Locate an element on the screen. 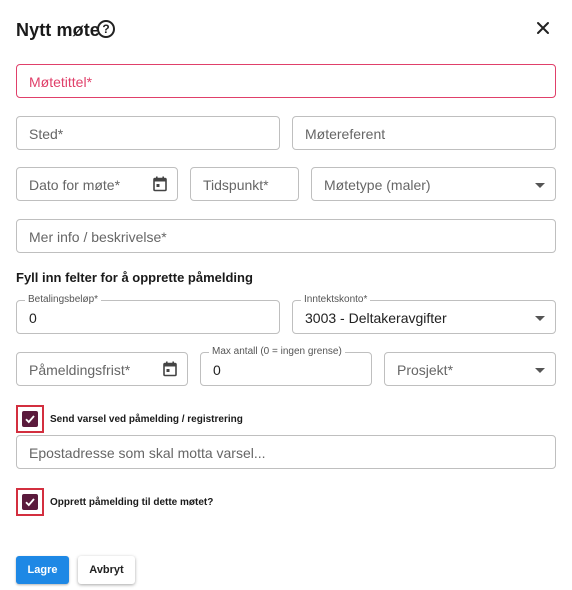 The height and width of the screenshot is (590, 572). dialog-header: Nytt møte ? is located at coordinates (286, 31).